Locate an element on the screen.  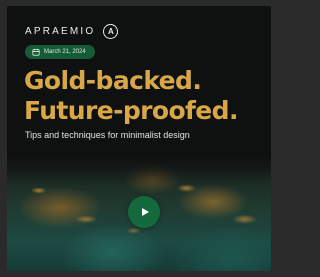
play-button is located at coordinates (144, 212).